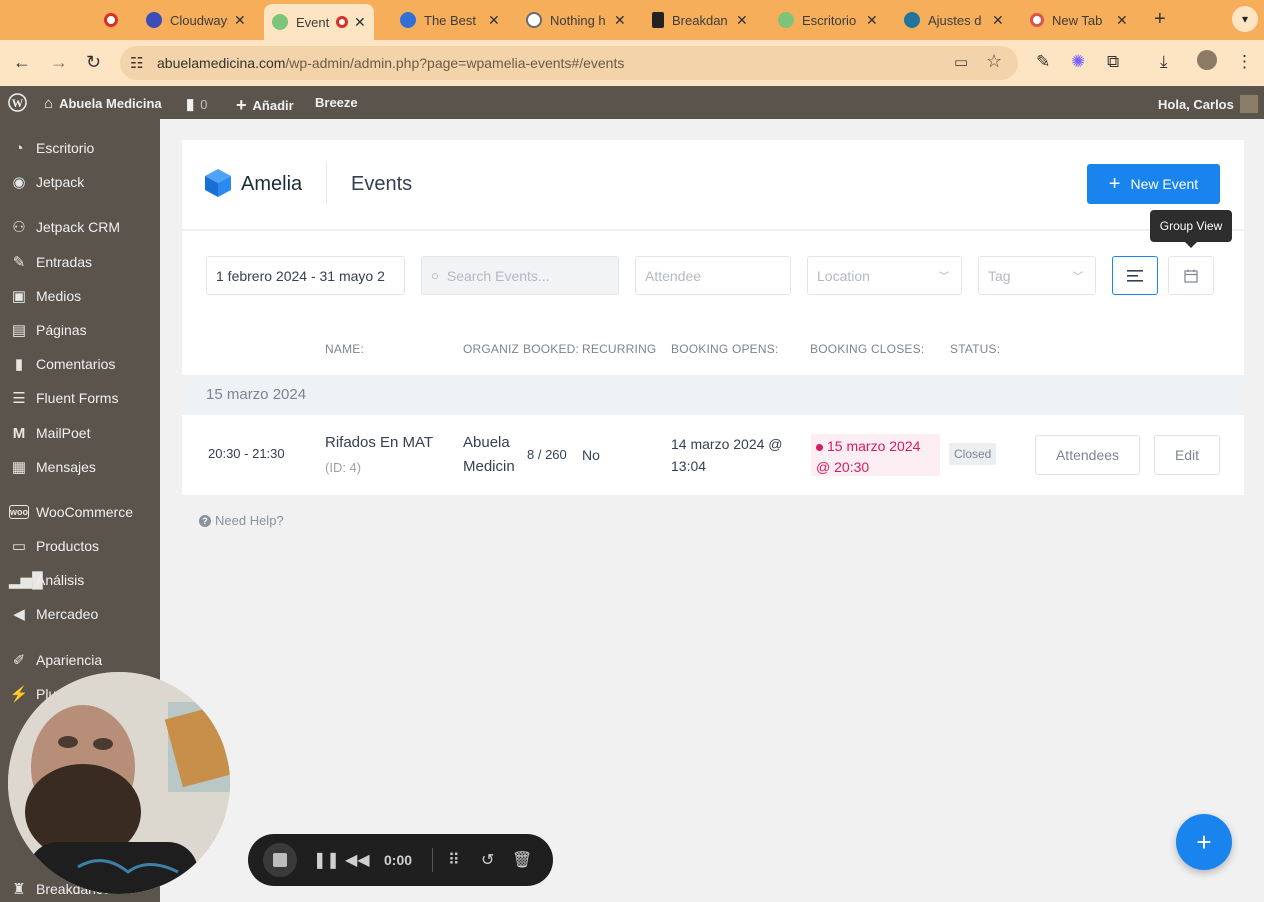 The width and height of the screenshot is (1264, 902). Describe the element at coordinates (357, 860) in the screenshot. I see `rewind-icon: ◀◀` at that location.